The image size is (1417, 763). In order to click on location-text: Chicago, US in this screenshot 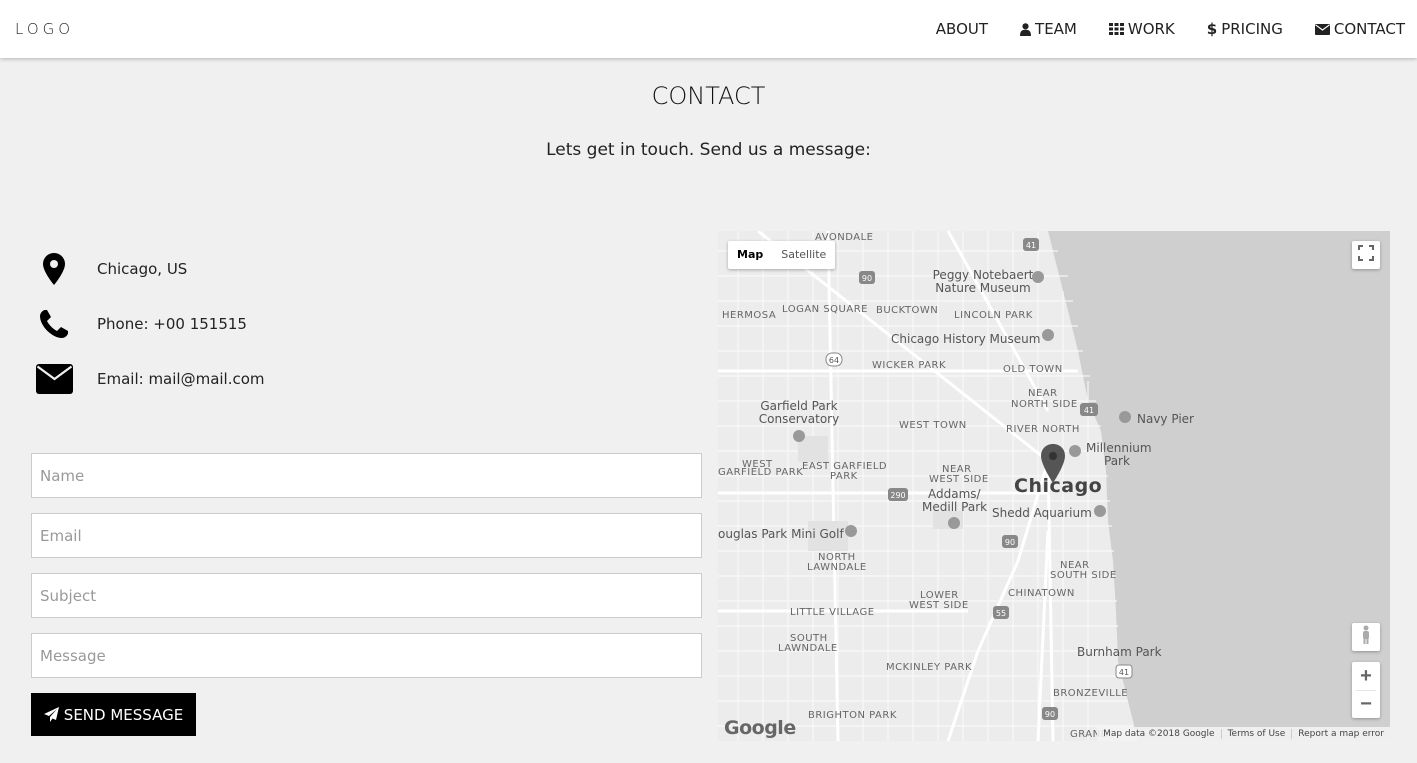, I will do `click(142, 269)`.